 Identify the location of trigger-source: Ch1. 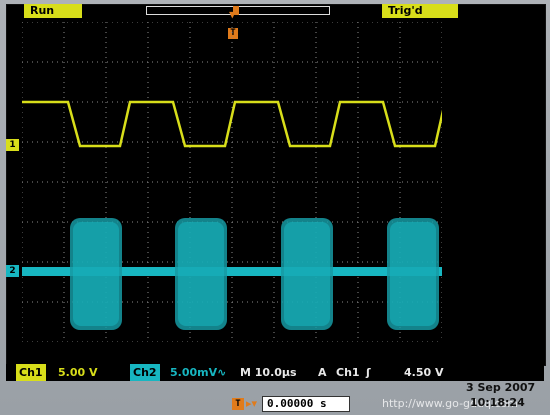
(348, 372).